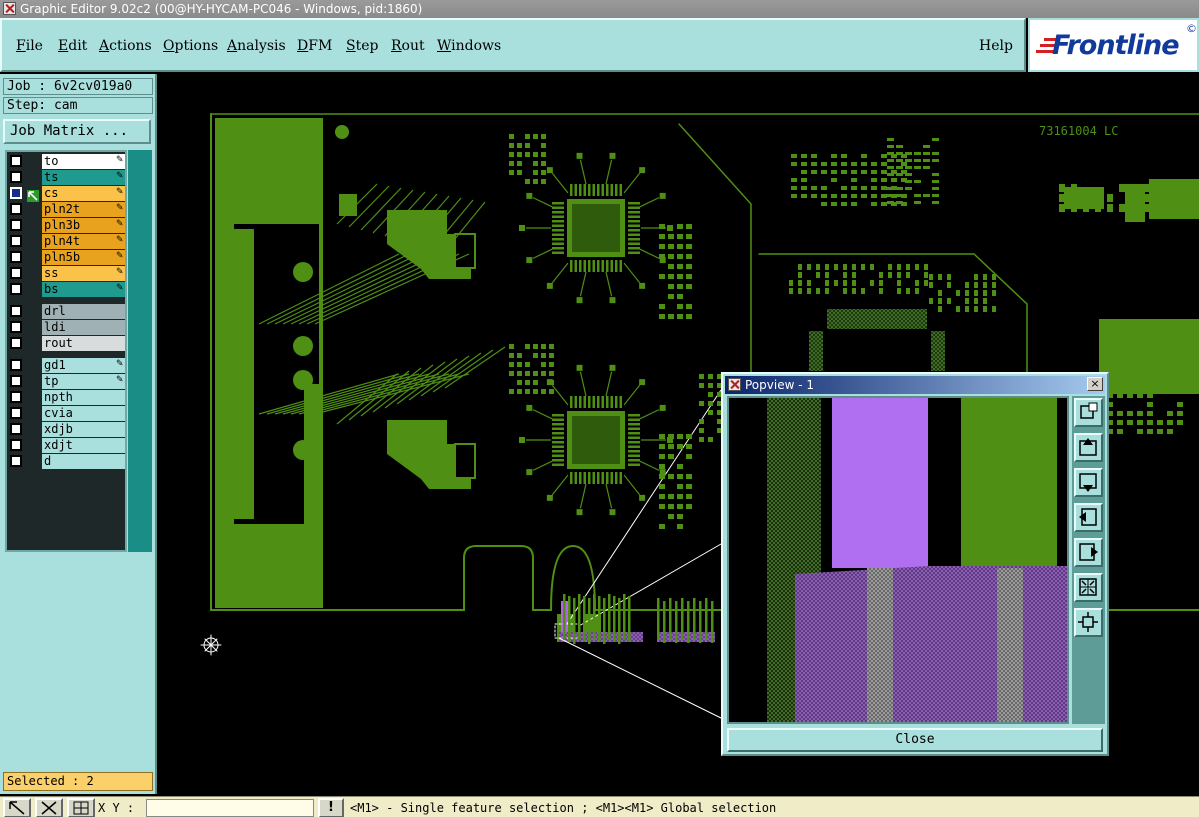 This screenshot has width=1199, height=817. What do you see at coordinates (1088, 587) in the screenshot?
I see `popview-zoom-in-button` at bounding box center [1088, 587].